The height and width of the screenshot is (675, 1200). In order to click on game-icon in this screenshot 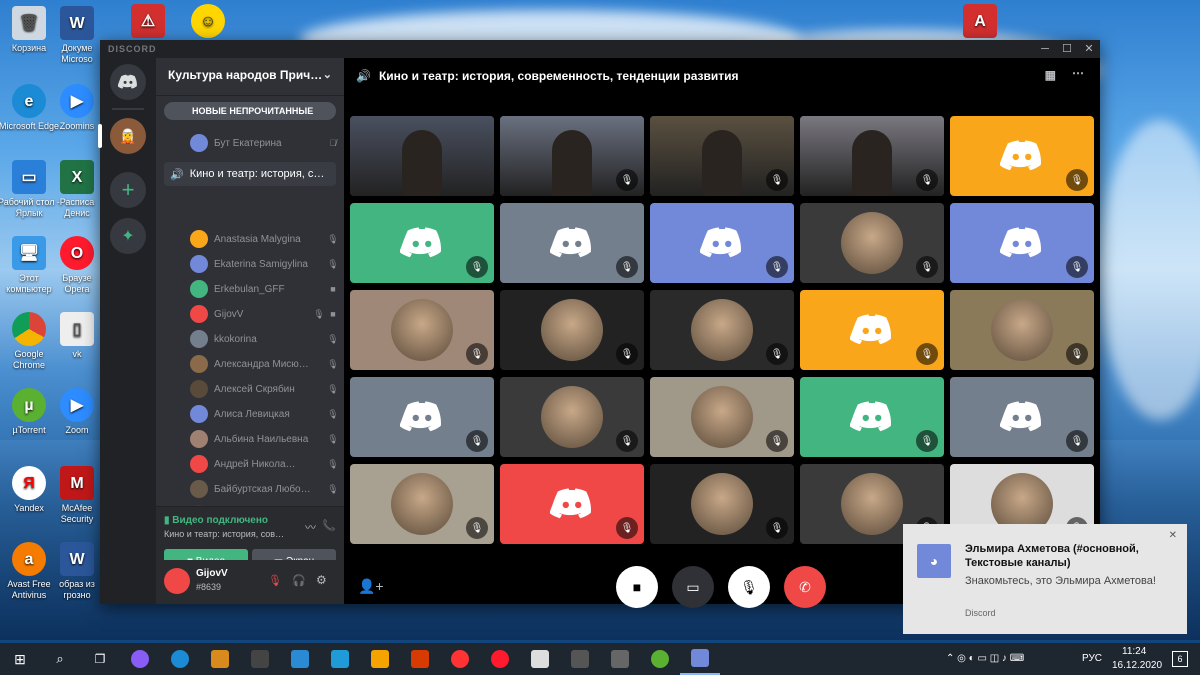, I will do `click(380, 659)`.